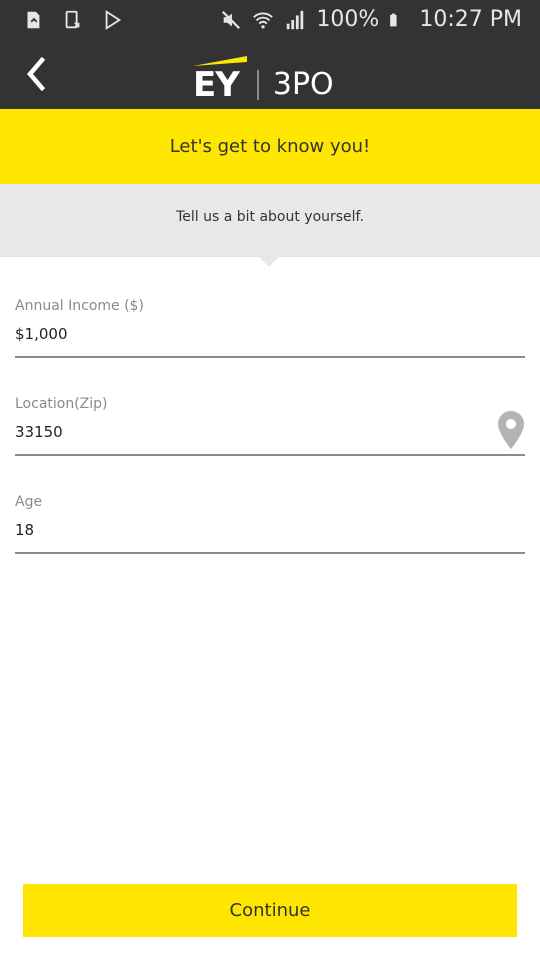 The width and height of the screenshot is (540, 960). Describe the element at coordinates (393, 20) in the screenshot. I see `battery-icon` at that location.